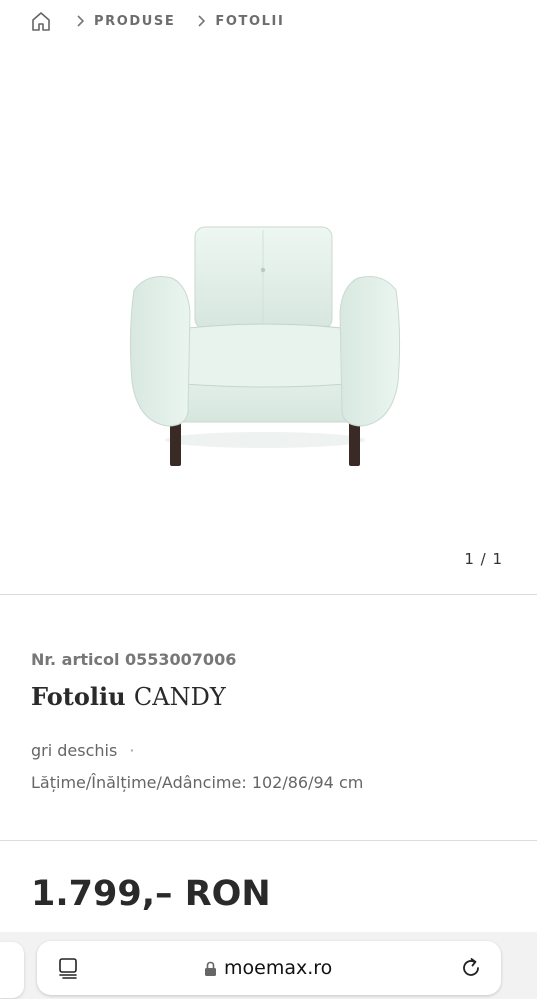 The image size is (537, 999). What do you see at coordinates (471, 968) in the screenshot?
I see `reload-icon` at bounding box center [471, 968].